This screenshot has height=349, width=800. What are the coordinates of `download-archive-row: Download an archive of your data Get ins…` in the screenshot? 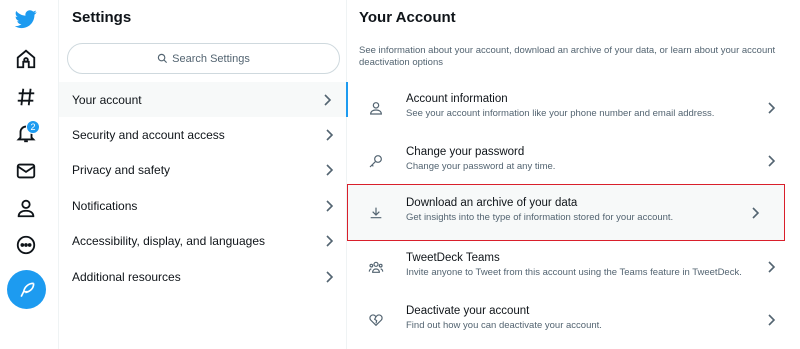 It's located at (566, 212).